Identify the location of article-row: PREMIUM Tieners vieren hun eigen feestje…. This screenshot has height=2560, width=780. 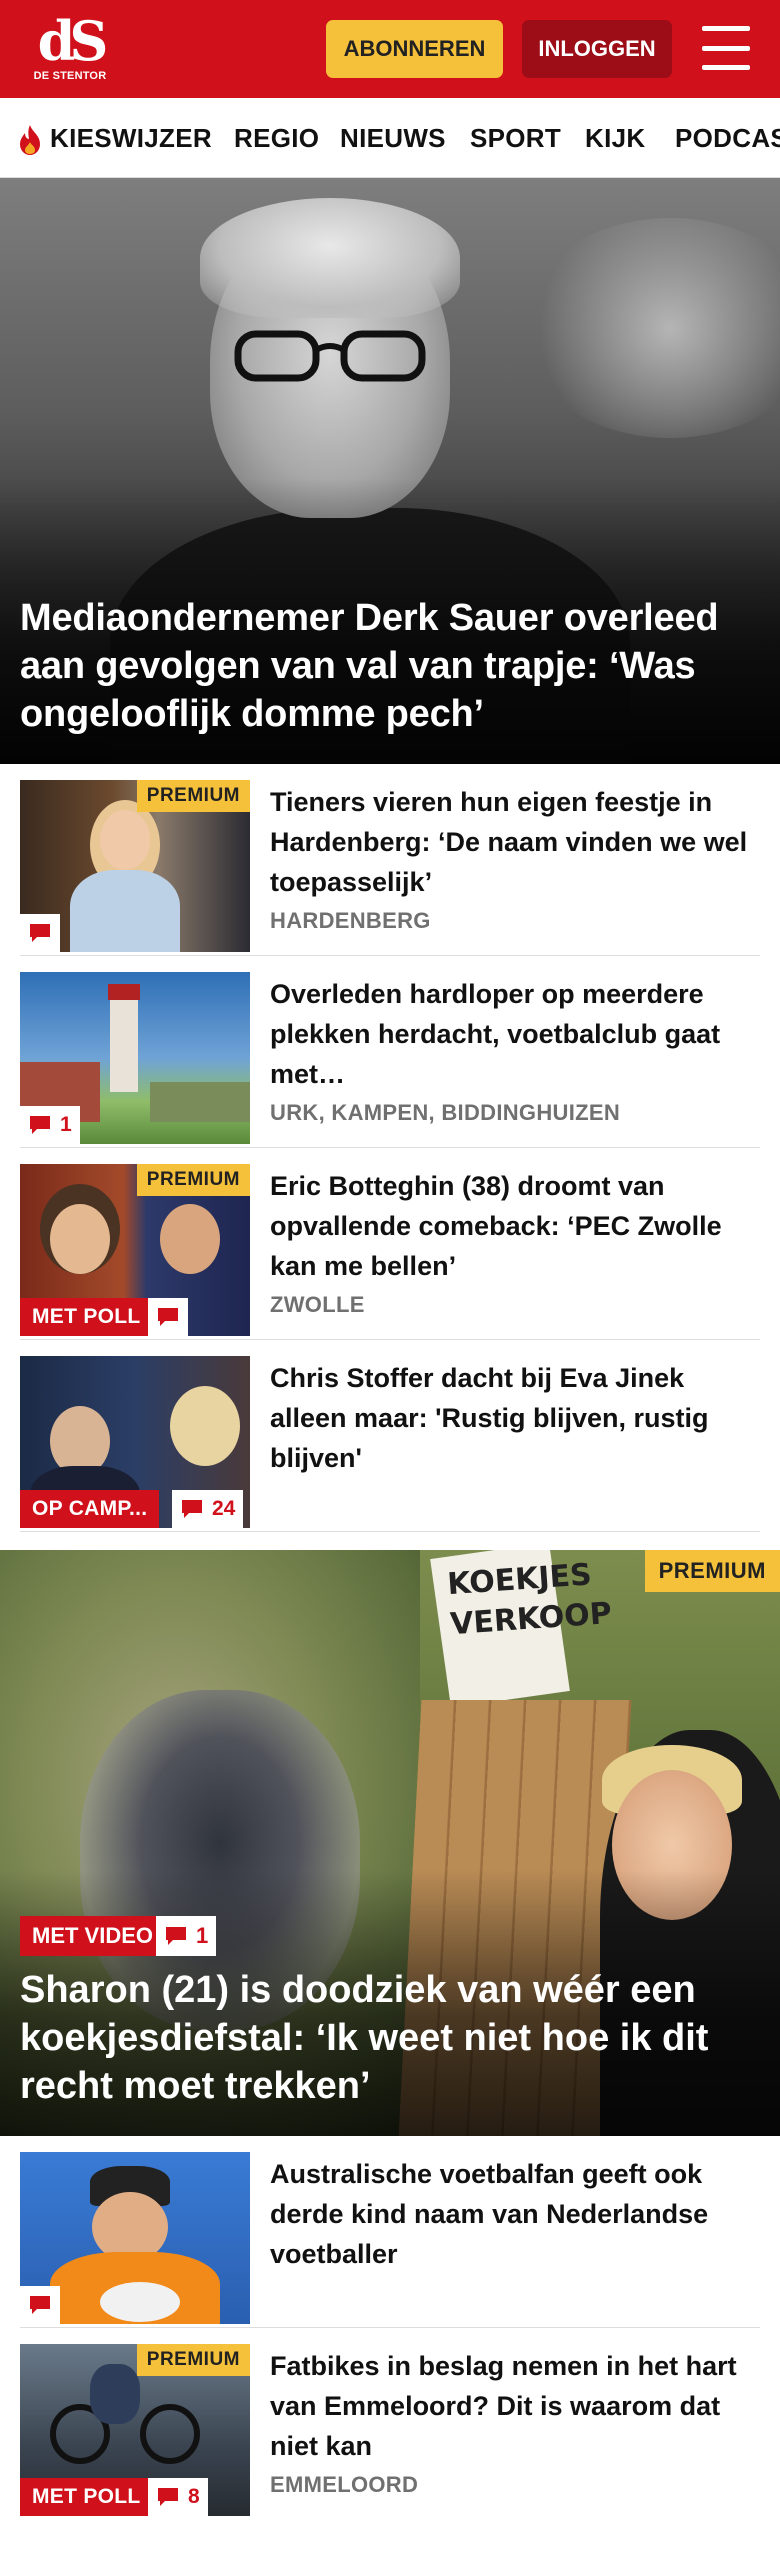
(390, 860).